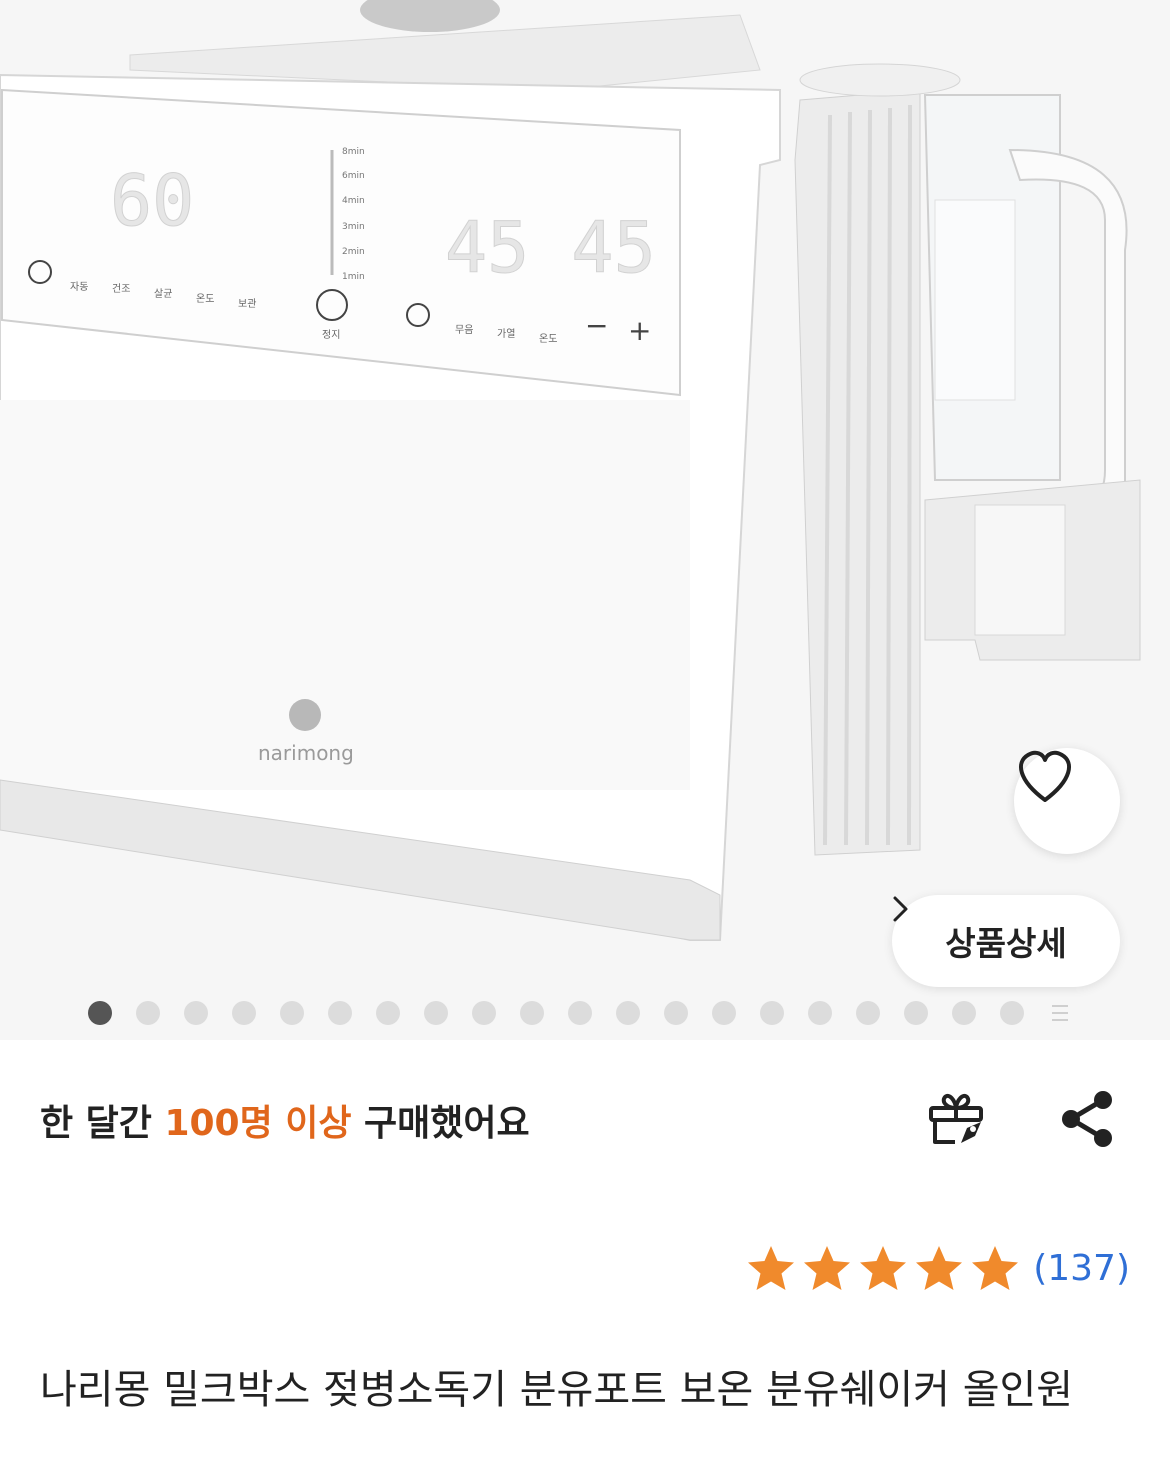 The image size is (1170, 1469). Describe the element at coordinates (550, 248) in the screenshot. I see `display-right-number: 45 45` at that location.